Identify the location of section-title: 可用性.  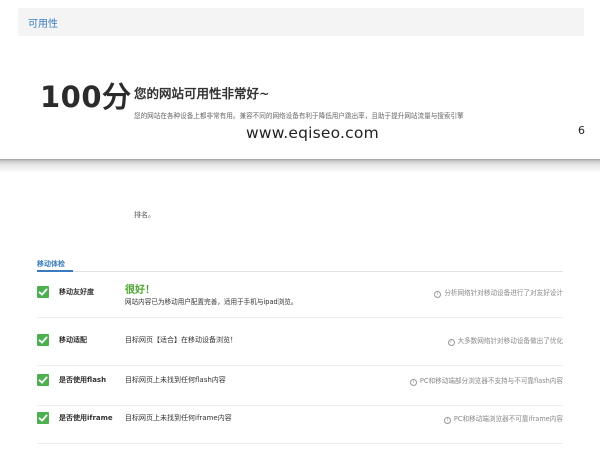
(43, 24).